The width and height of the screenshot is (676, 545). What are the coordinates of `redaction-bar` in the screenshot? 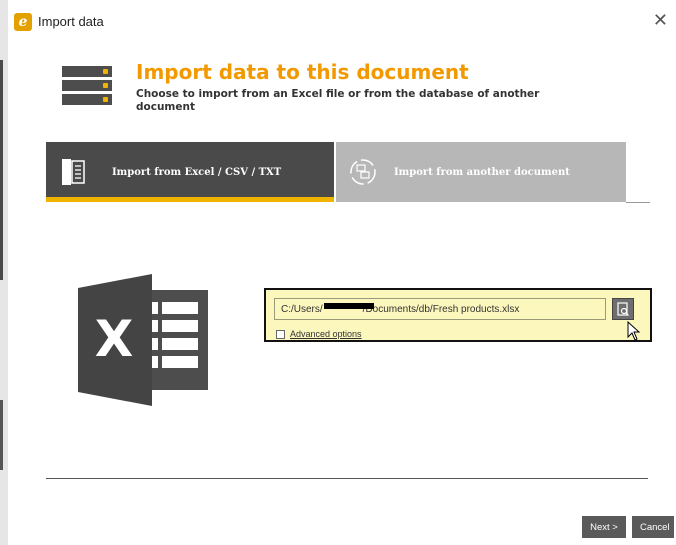 It's located at (349, 306).